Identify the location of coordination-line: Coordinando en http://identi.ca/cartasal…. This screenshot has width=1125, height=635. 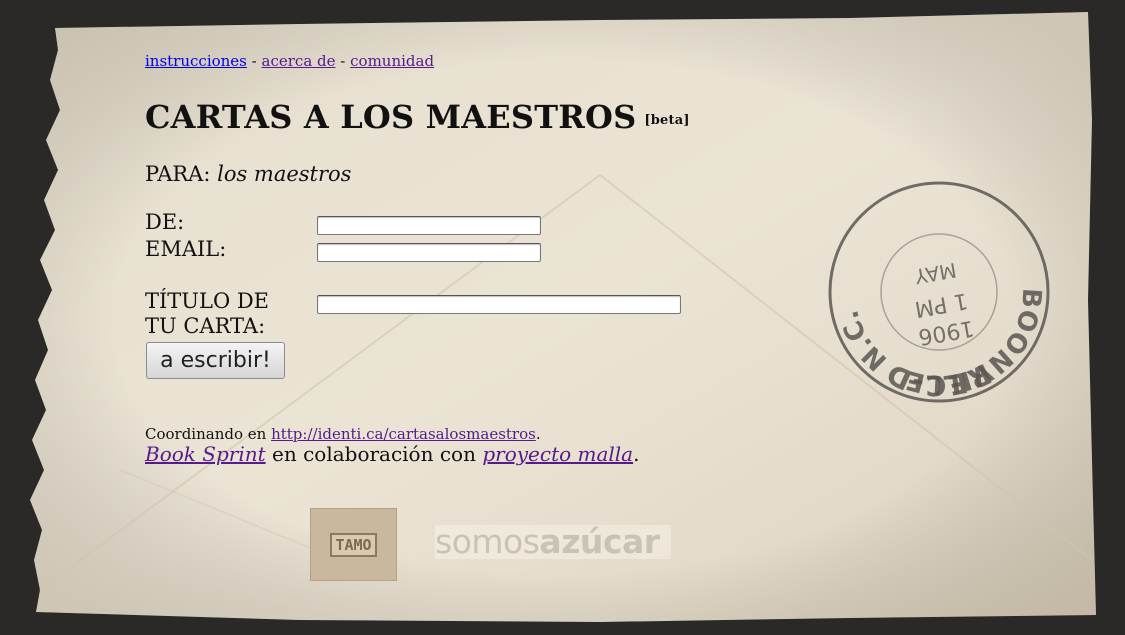
(343, 434).